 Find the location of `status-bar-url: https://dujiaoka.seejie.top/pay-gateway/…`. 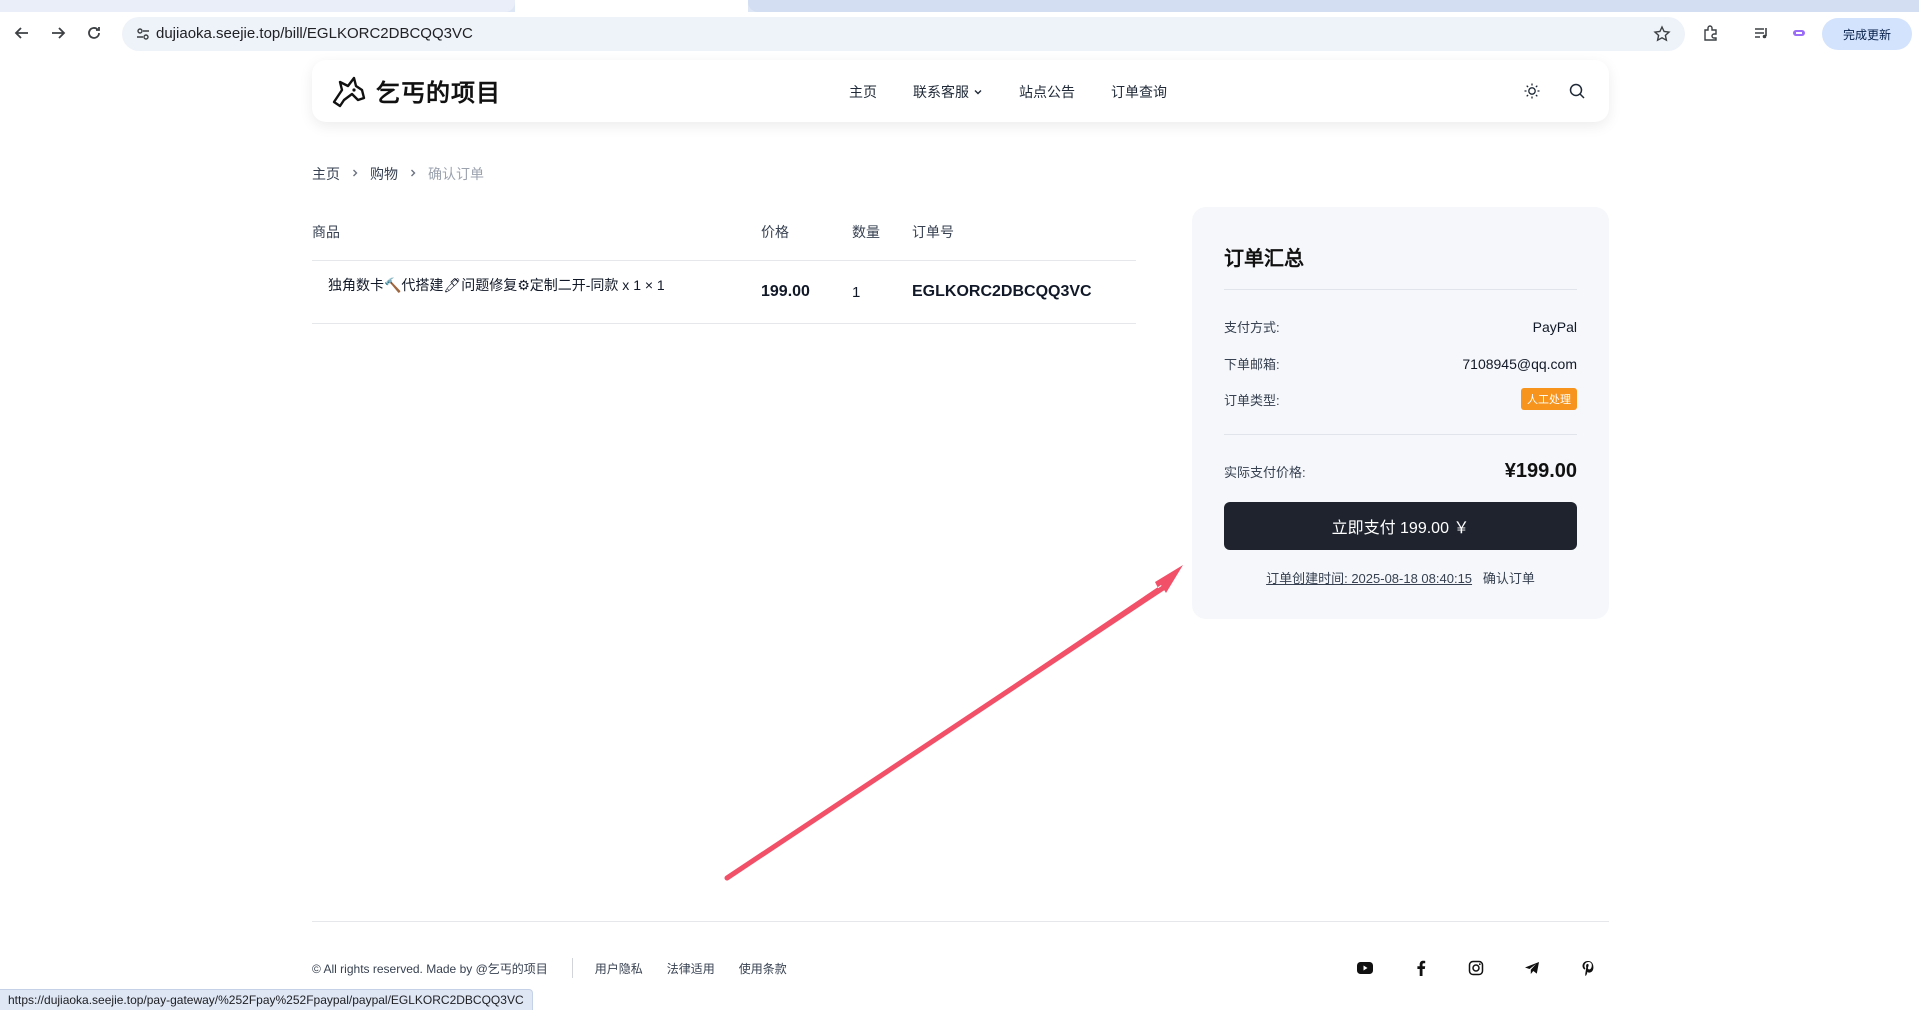

status-bar-url: https://dujiaoka.seejie.top/pay-gateway/… is located at coordinates (266, 999).